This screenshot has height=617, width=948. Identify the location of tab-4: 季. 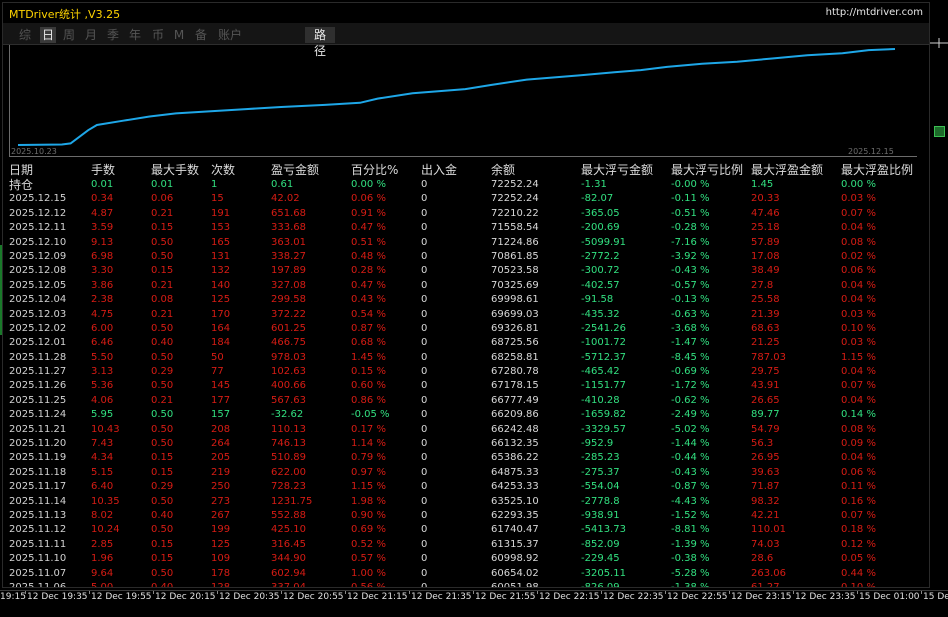
(113, 35).